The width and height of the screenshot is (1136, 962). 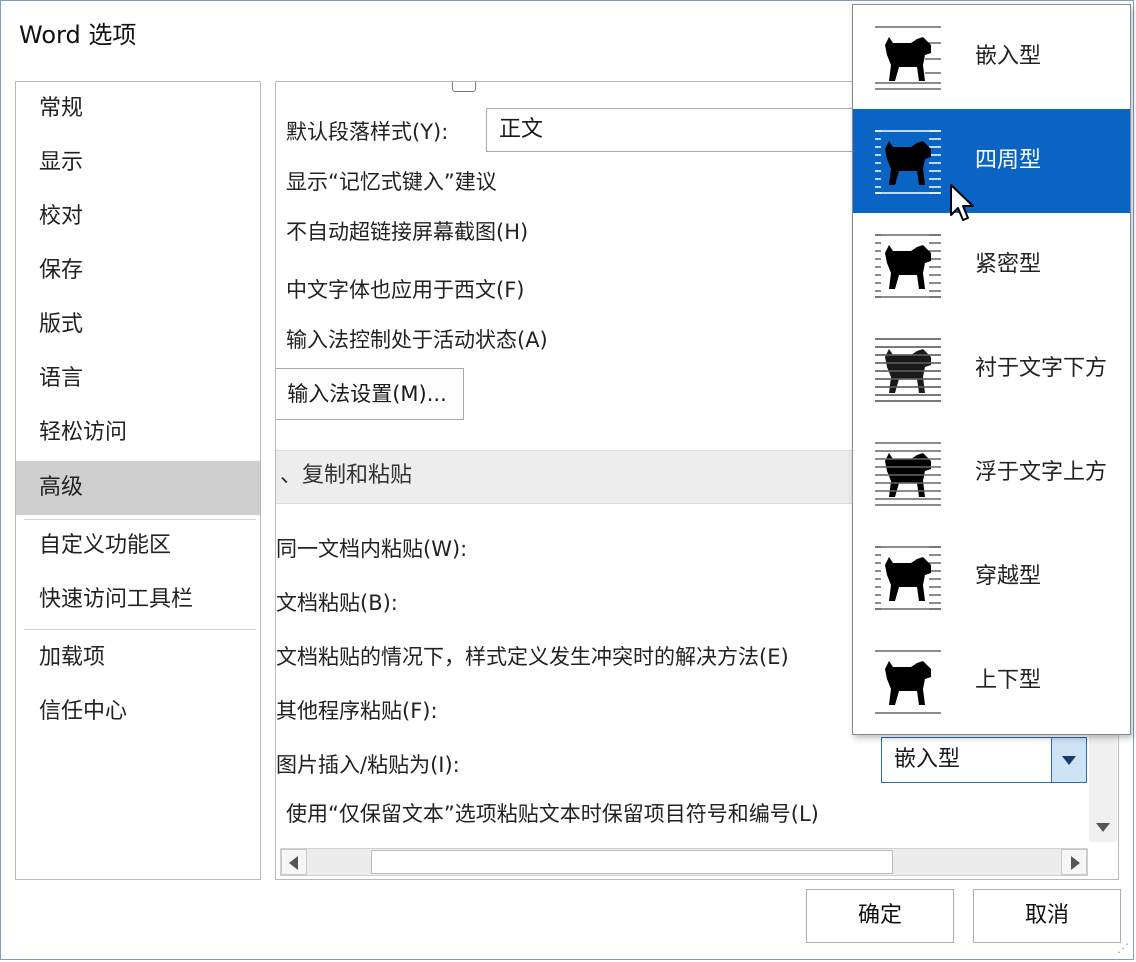 I want to click on nav-item-display: 显示, so click(x=138, y=163).